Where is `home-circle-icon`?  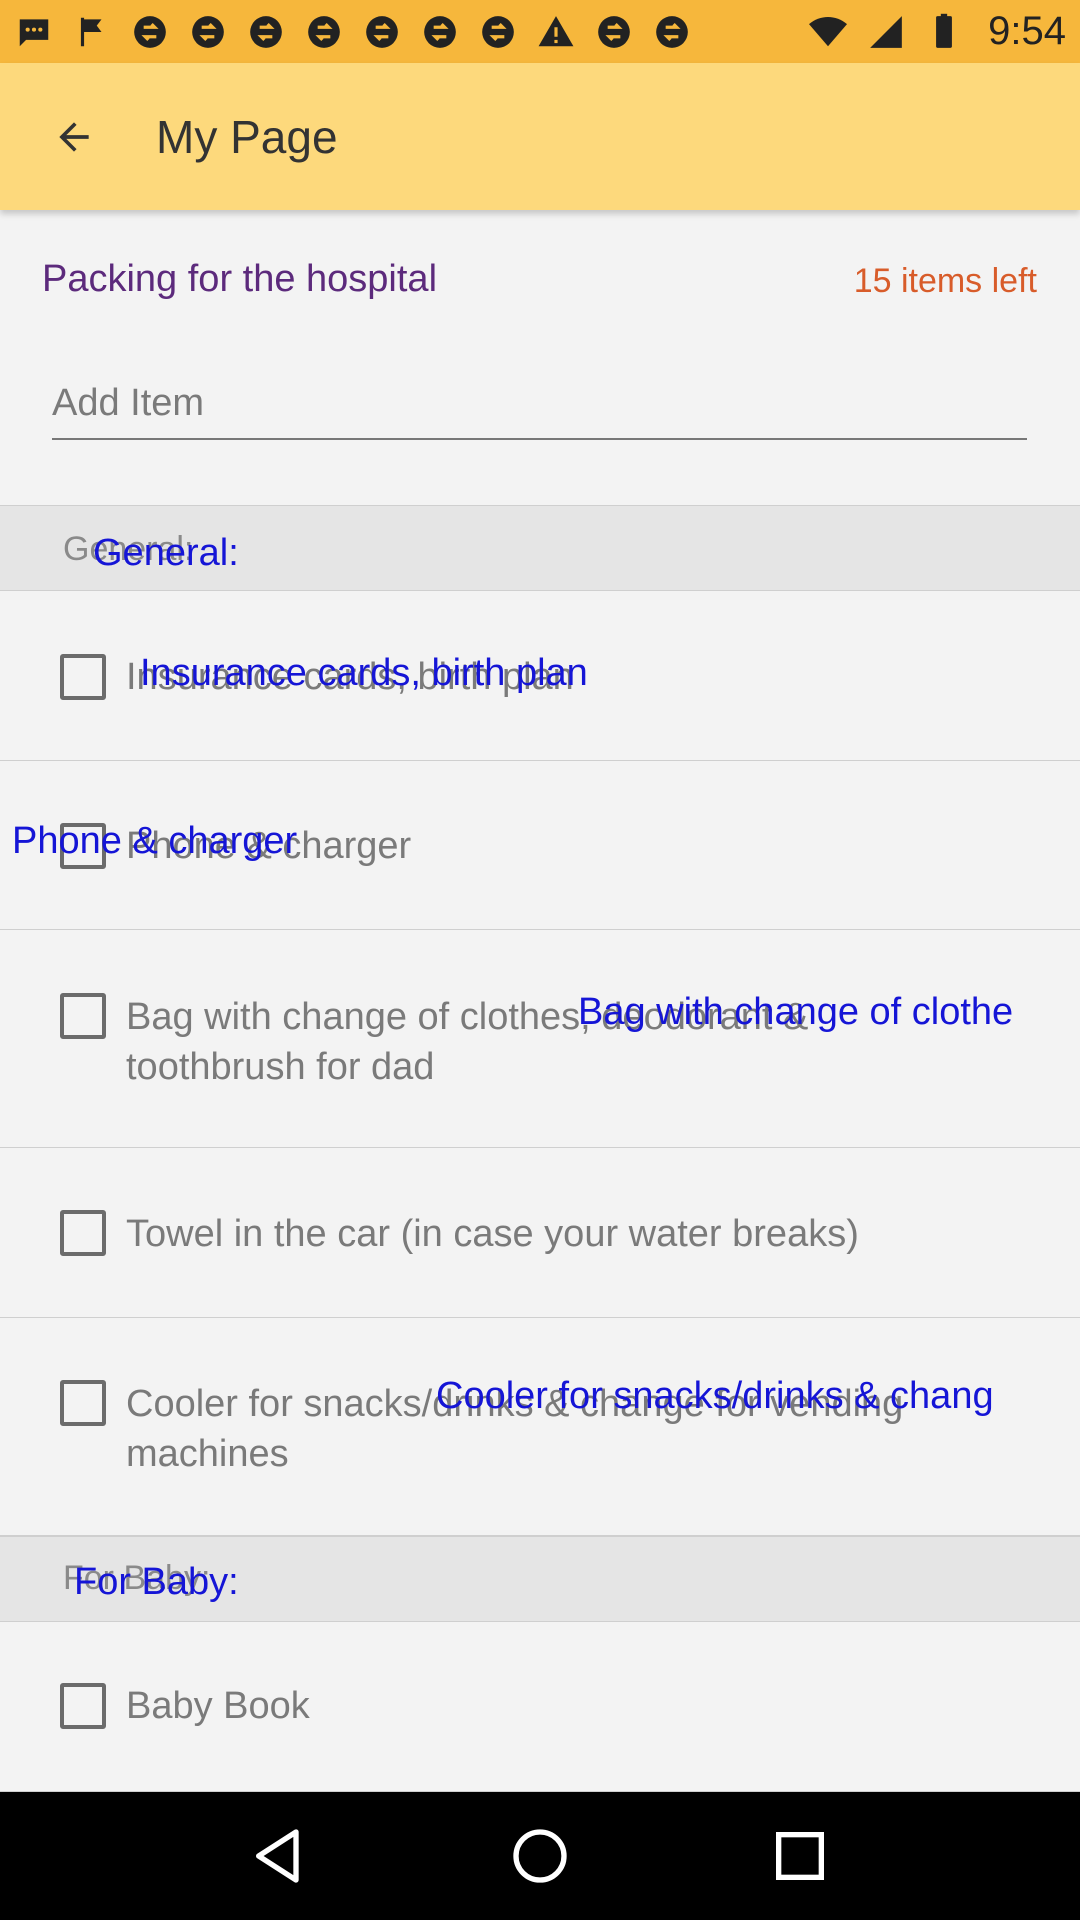
home-circle-icon is located at coordinates (540, 1856).